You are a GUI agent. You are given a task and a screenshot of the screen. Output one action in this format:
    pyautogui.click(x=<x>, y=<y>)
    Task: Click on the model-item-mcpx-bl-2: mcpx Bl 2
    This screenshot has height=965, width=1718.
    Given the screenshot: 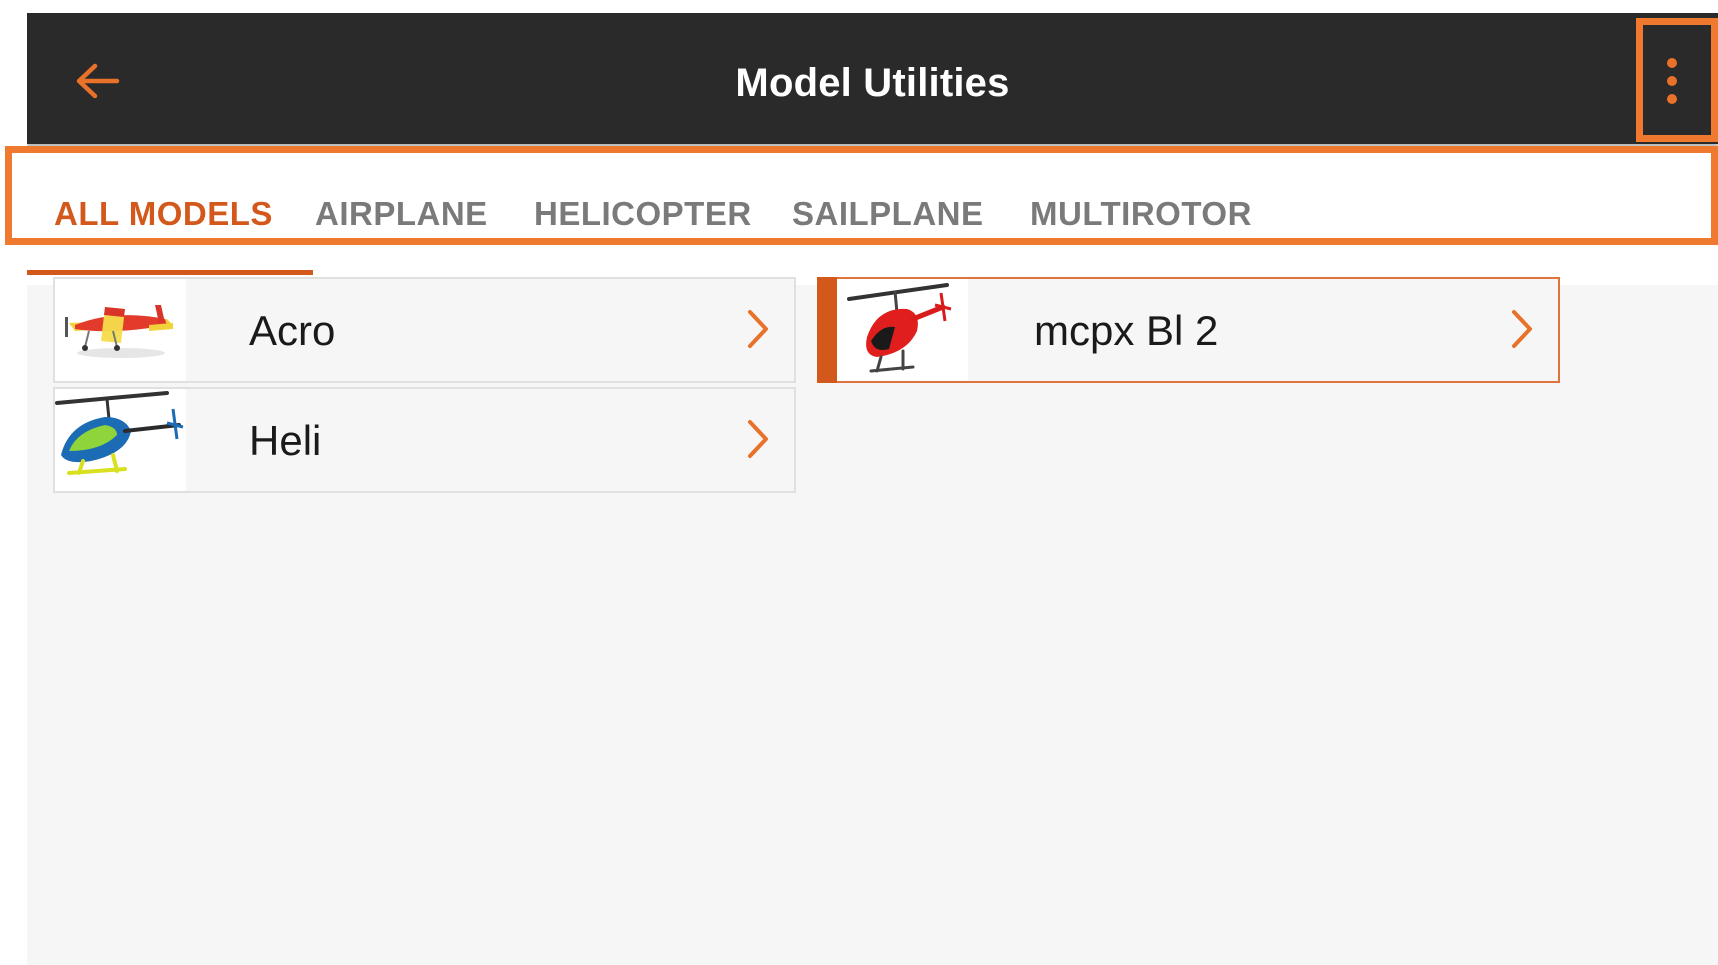 What is the action you would take?
    pyautogui.click(x=1188, y=330)
    